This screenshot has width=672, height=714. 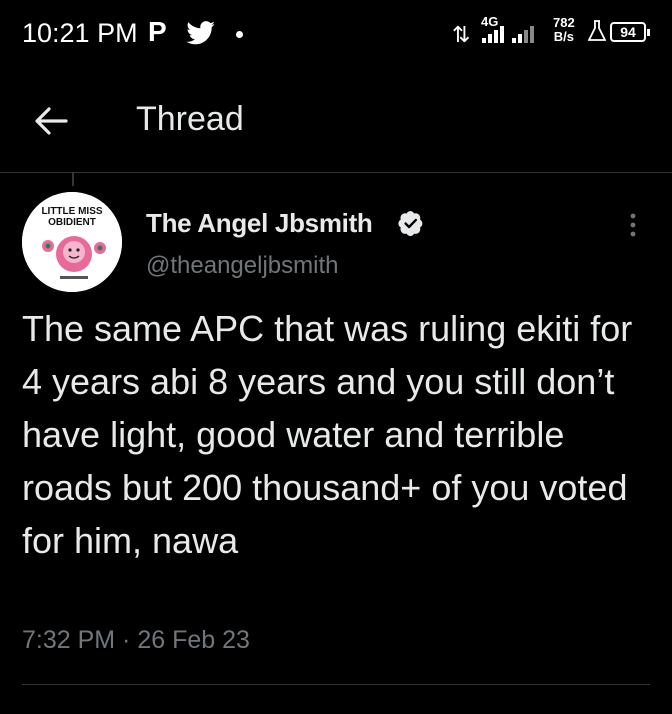 I want to click on network-speed-unit: B/s, so click(x=563, y=36).